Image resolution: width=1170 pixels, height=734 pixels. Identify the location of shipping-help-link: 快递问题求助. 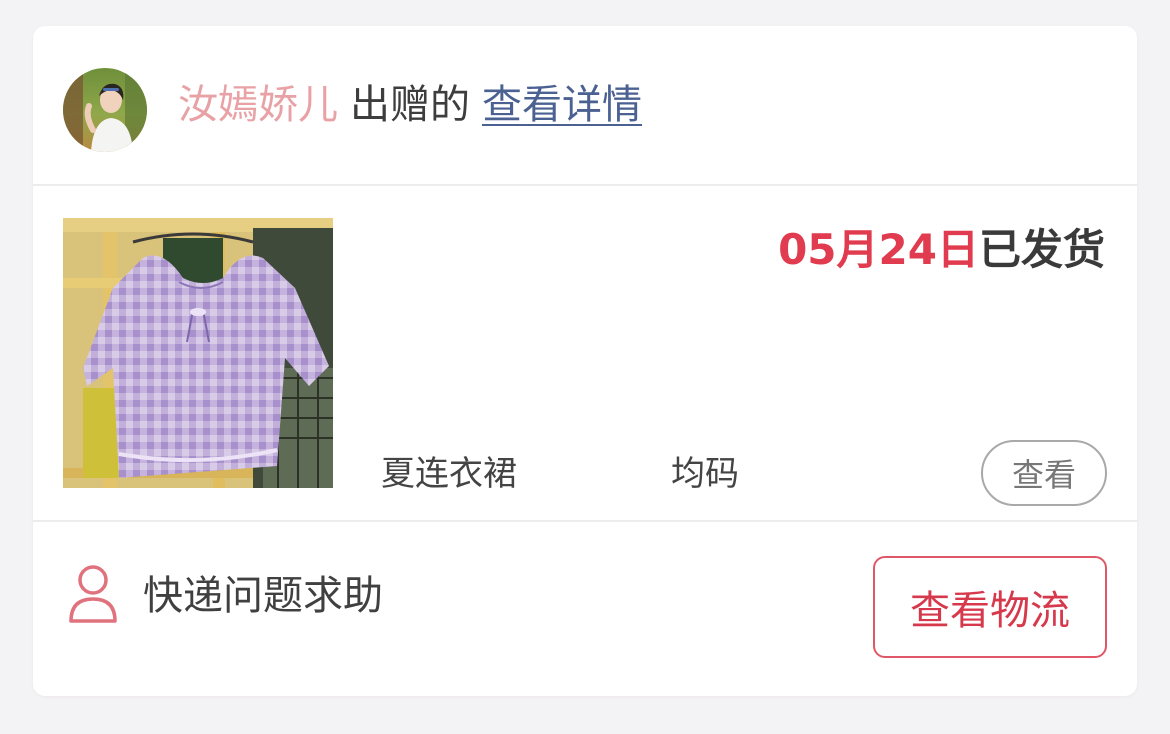
(263, 596).